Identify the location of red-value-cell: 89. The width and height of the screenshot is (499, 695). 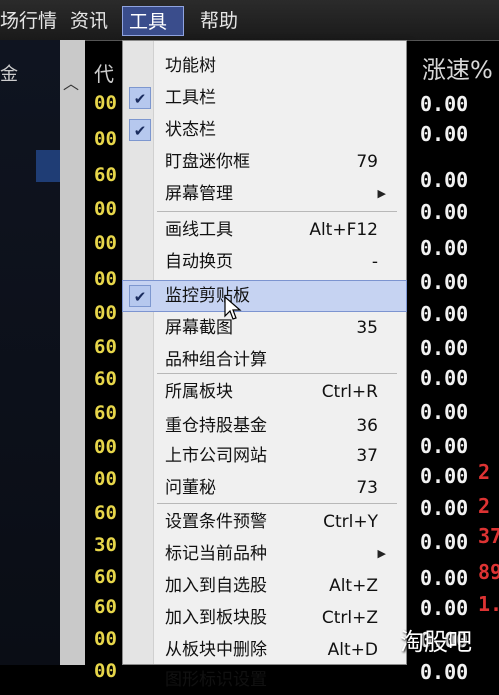
(488, 572).